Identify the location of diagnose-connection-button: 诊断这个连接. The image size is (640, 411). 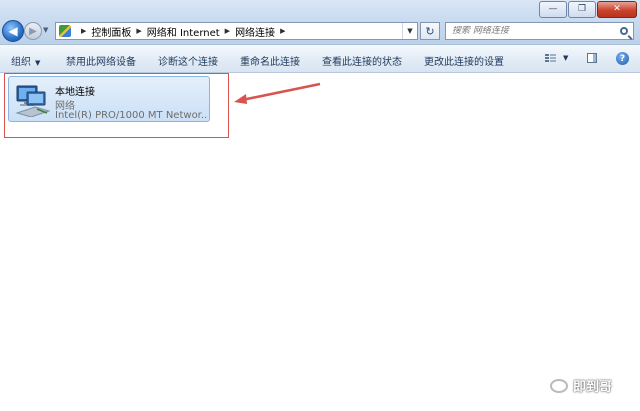
(188, 60).